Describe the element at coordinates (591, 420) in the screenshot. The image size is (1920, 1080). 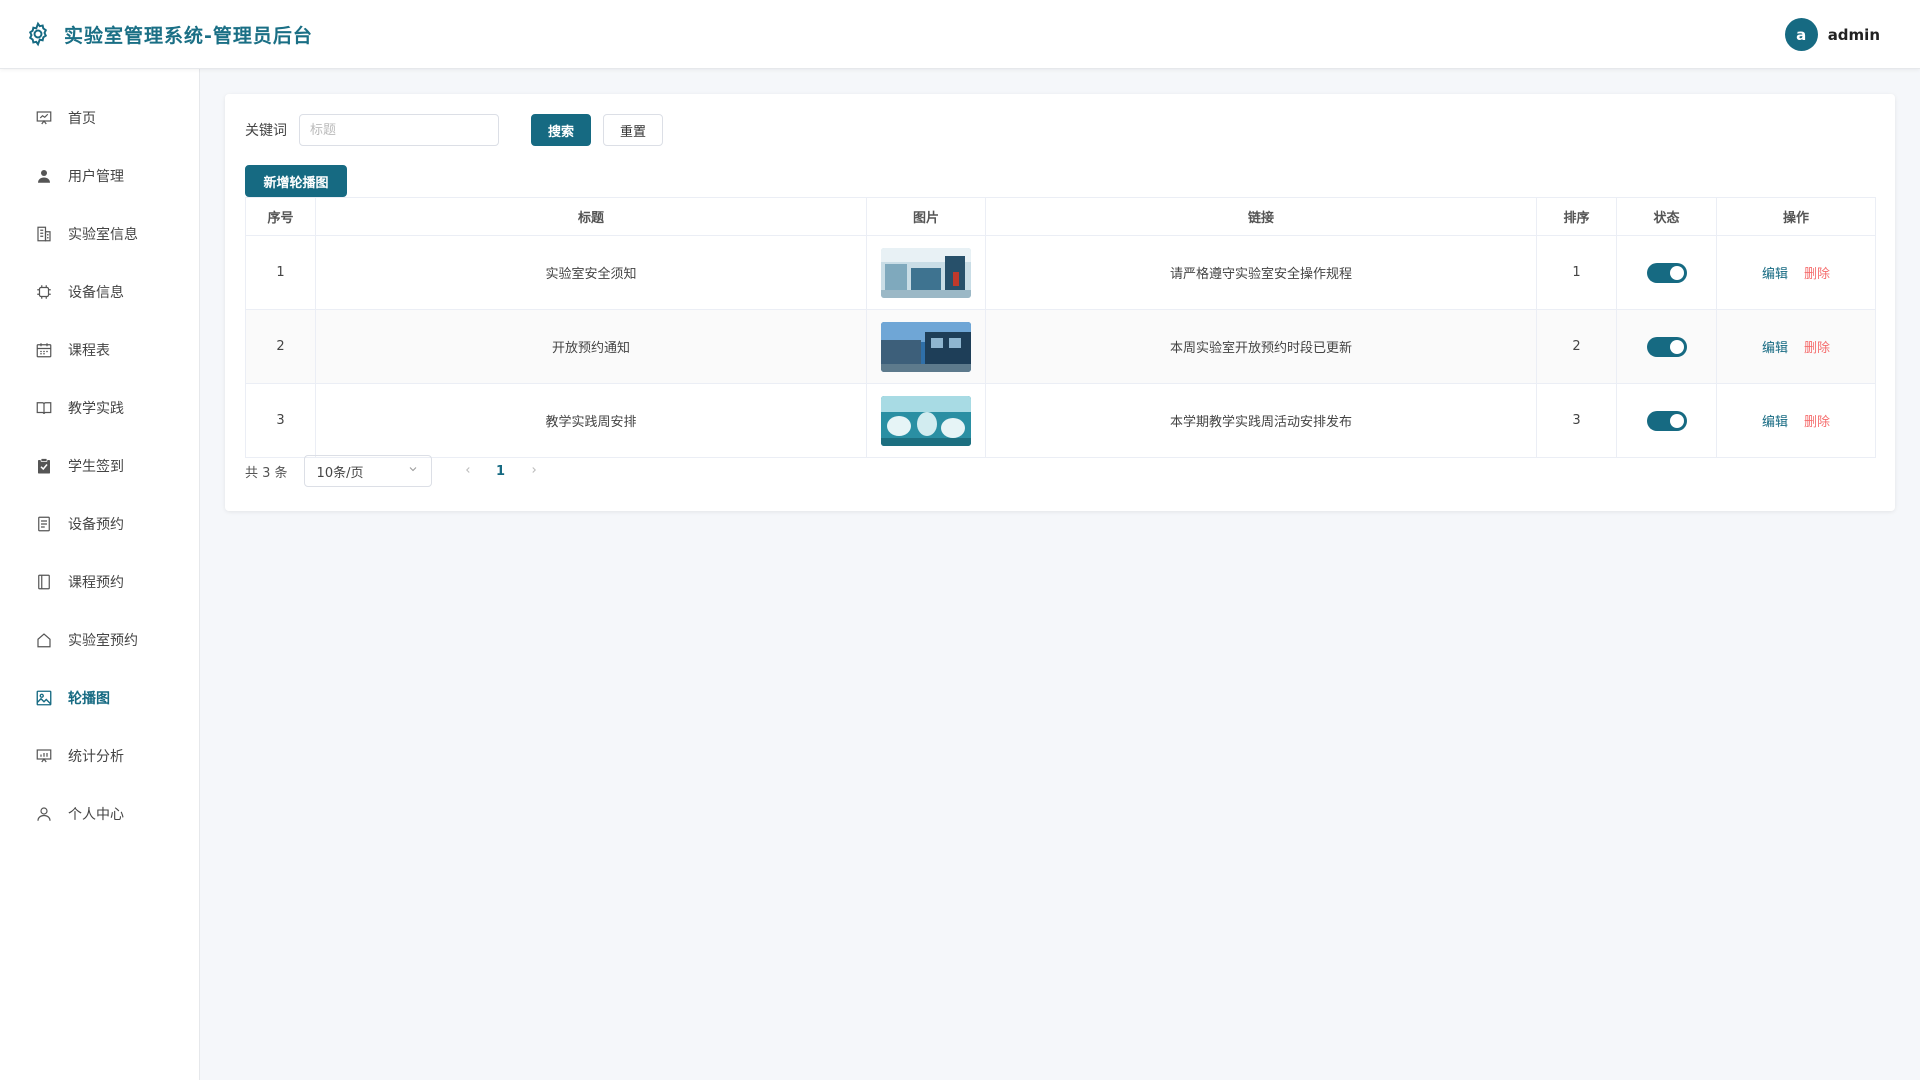
I see `cell-title: 教学实践周安排` at that location.